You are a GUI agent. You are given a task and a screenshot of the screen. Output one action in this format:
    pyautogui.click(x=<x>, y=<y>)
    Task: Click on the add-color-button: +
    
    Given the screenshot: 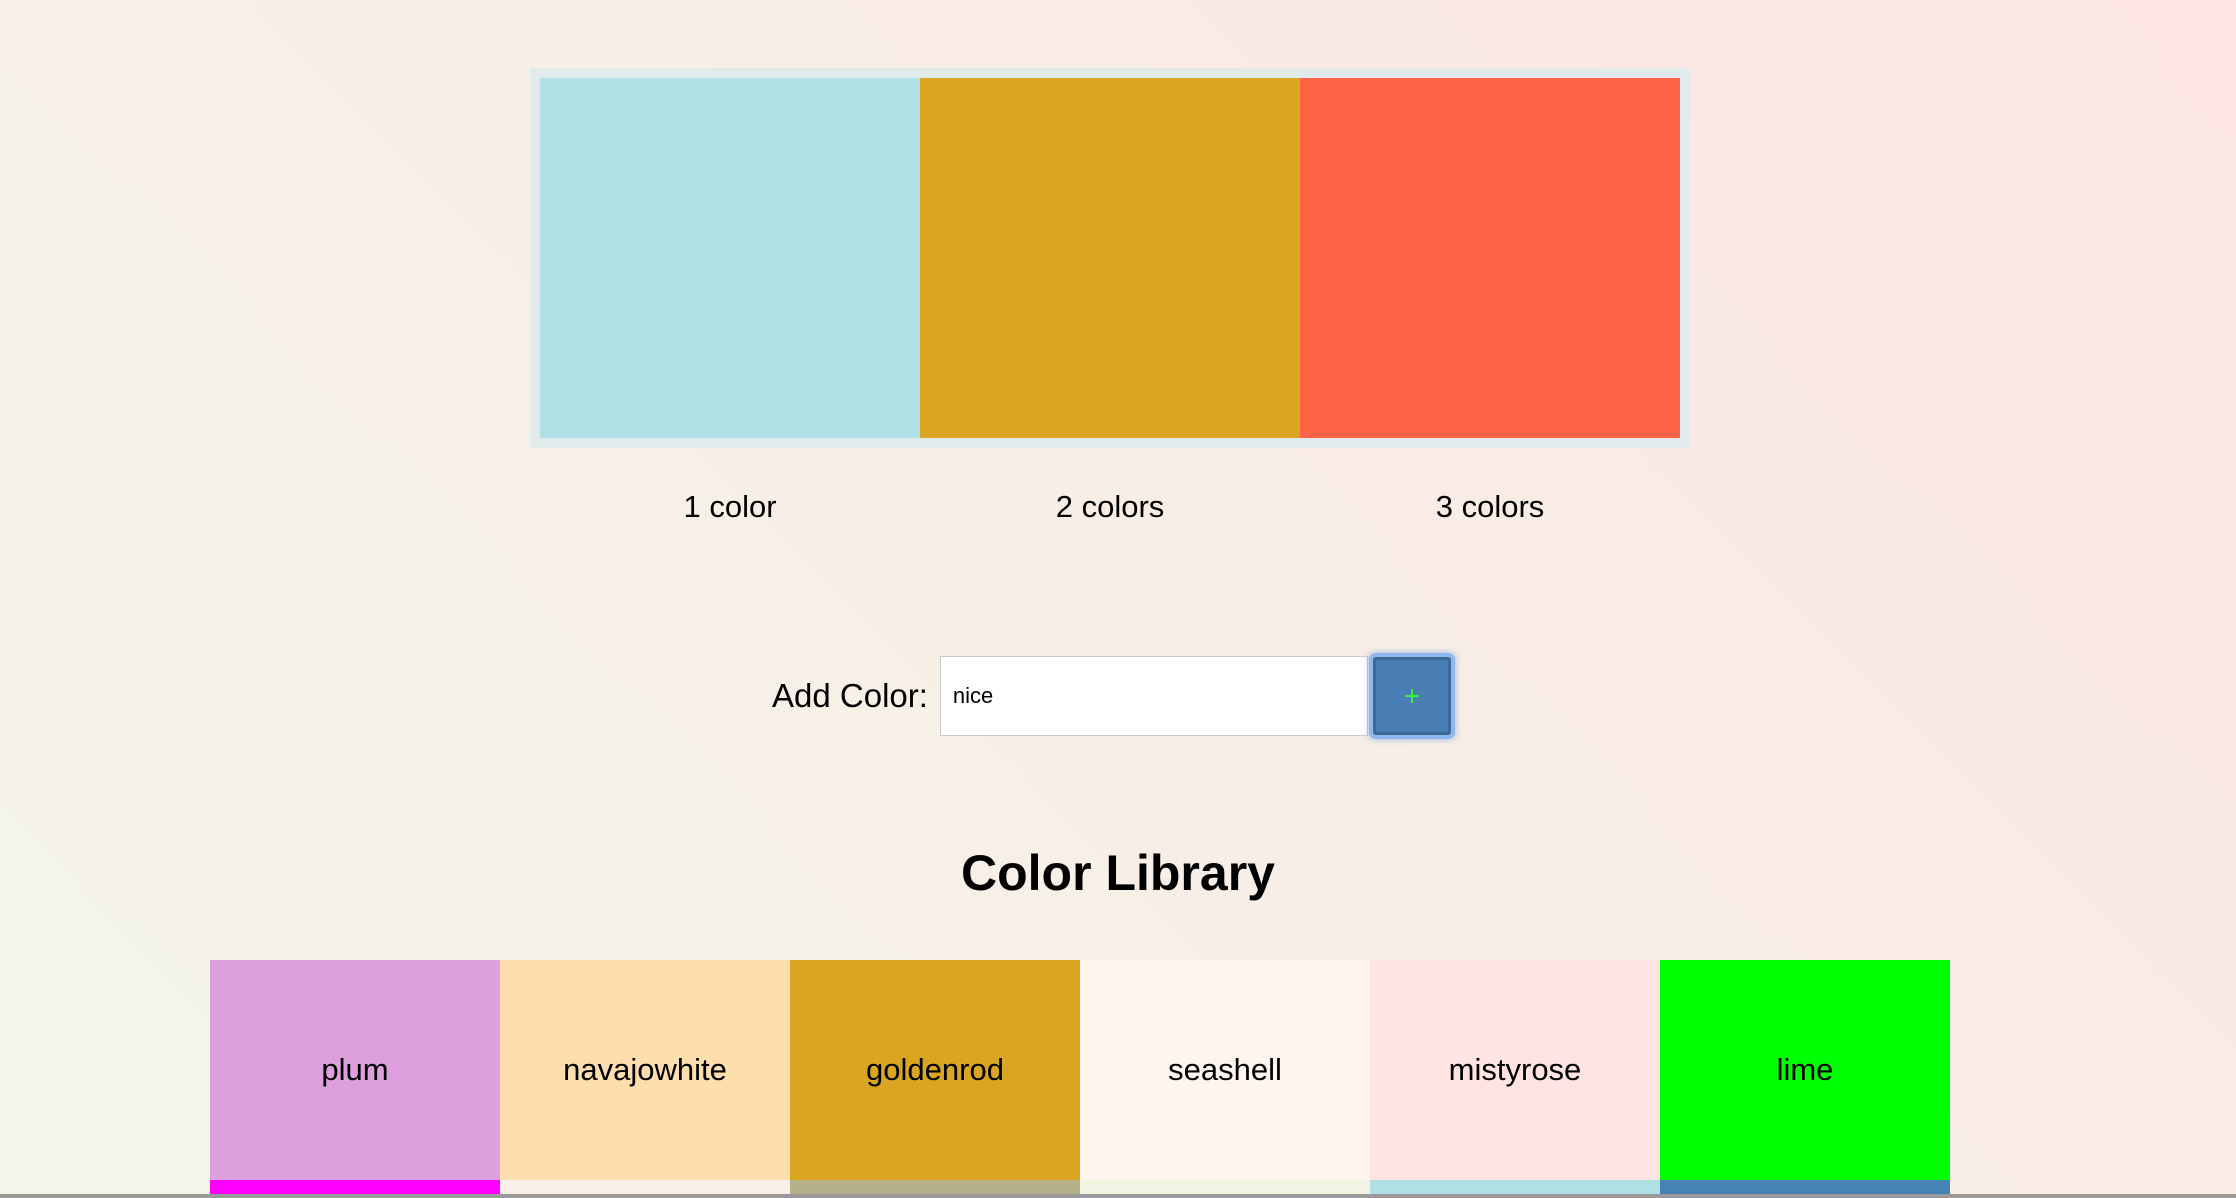 What is the action you would take?
    pyautogui.click(x=1411, y=696)
    